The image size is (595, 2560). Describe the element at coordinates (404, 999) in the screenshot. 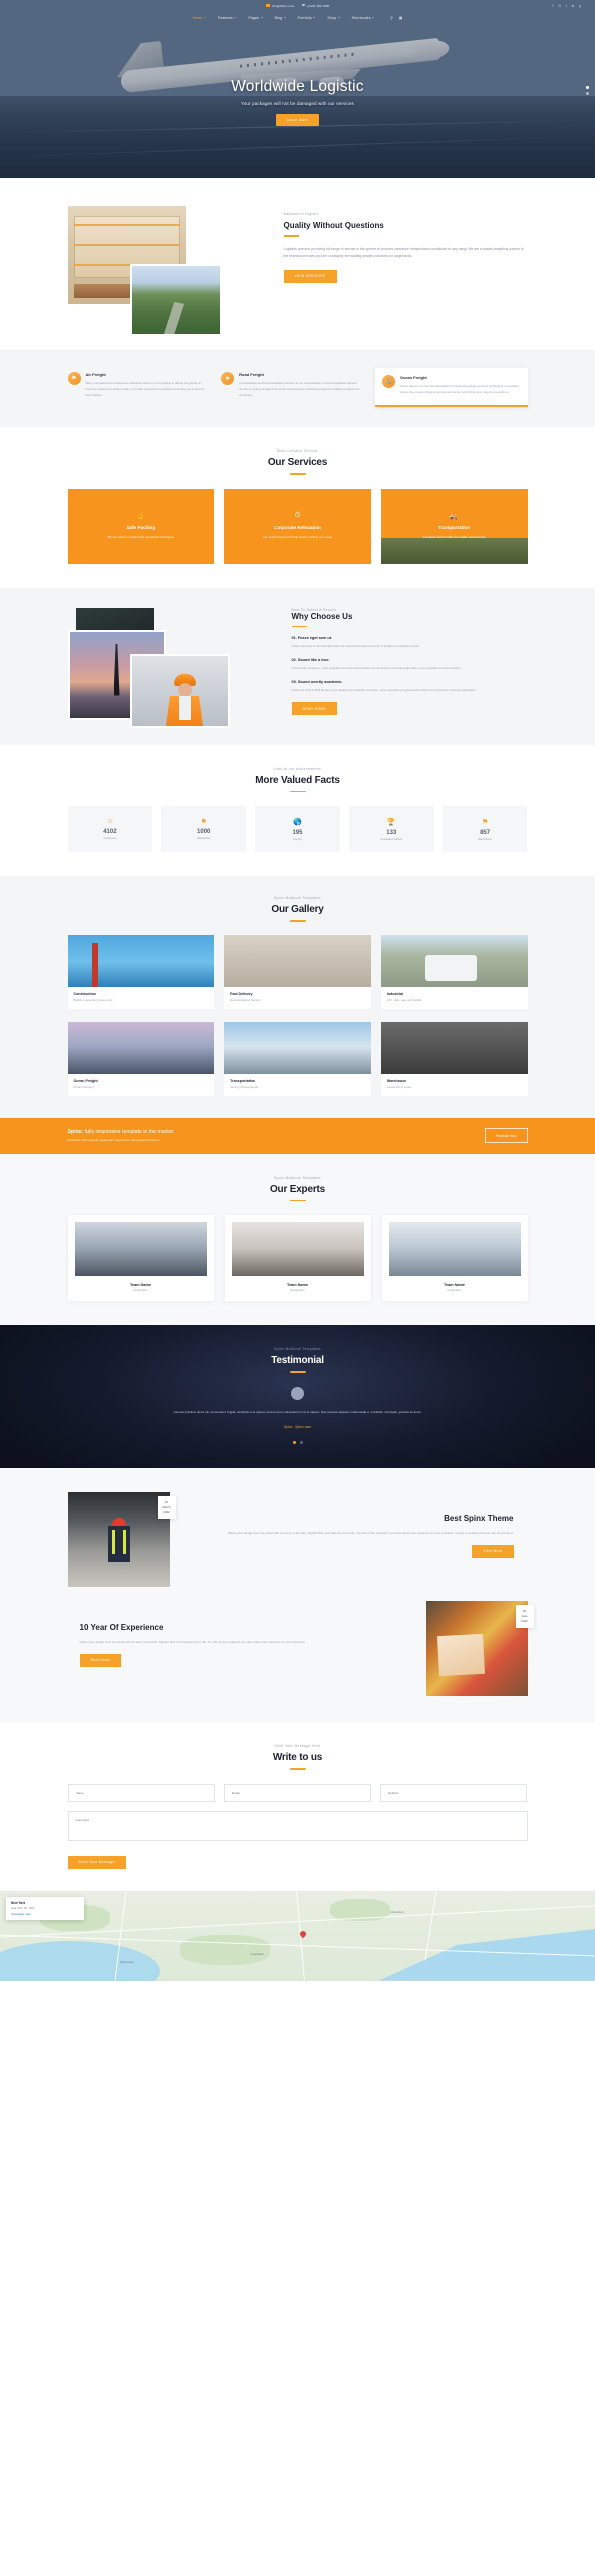

I see `gallery-item-sub: 24/7 - fast, easy and flexible` at that location.